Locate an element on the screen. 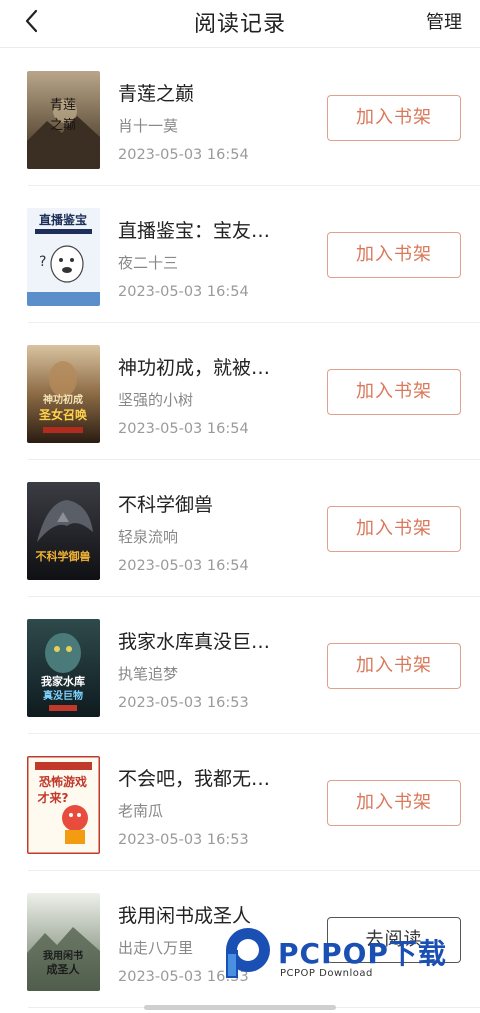 The image size is (480, 1013). cover-image: 神功初成 圣女召唤 is located at coordinates (63, 394).